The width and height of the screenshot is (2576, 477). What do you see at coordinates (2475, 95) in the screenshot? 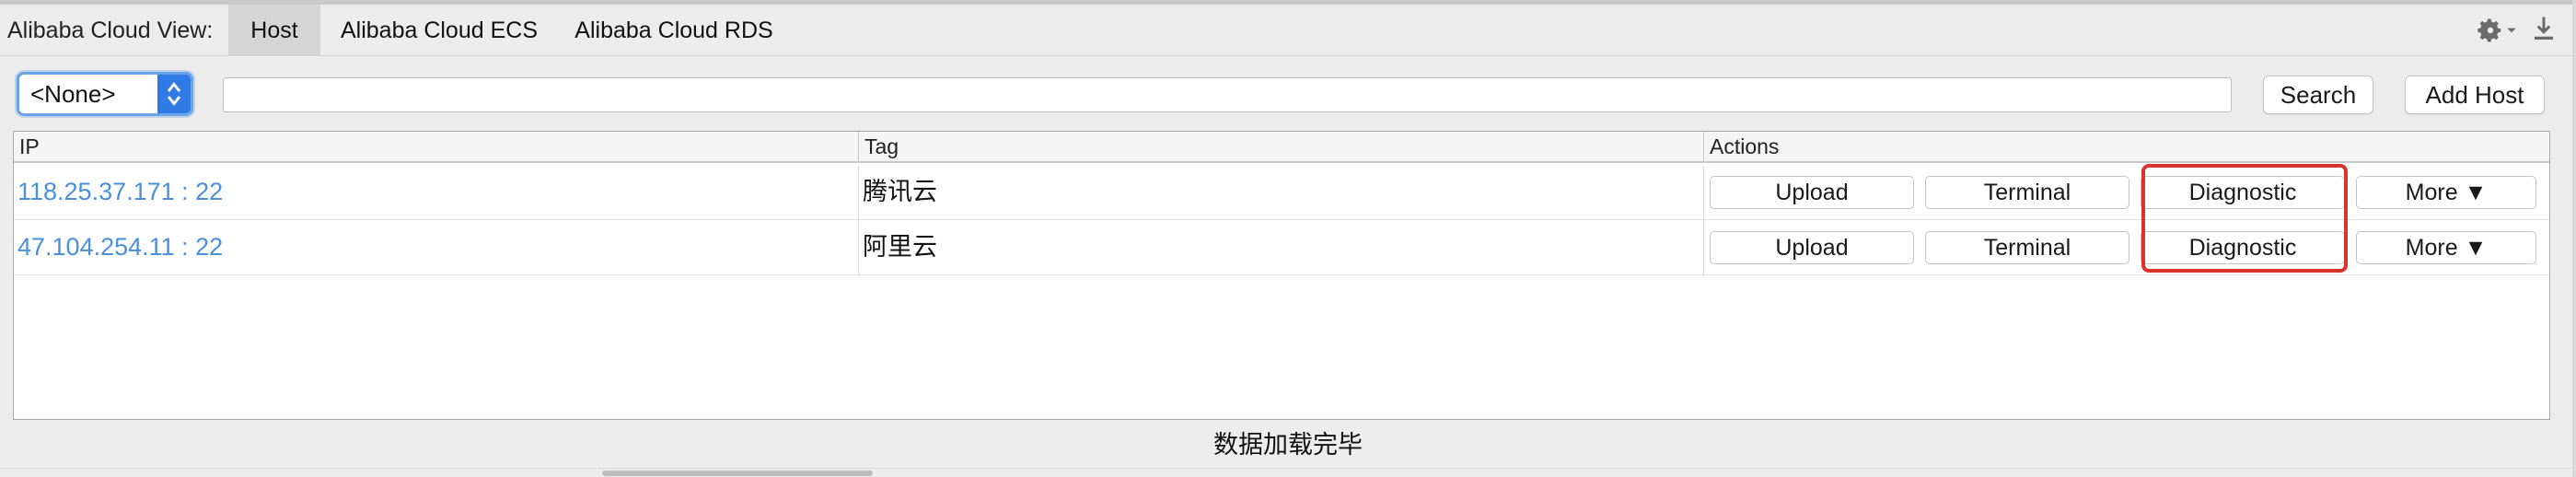
I see `add-host-button: Add Host` at bounding box center [2475, 95].